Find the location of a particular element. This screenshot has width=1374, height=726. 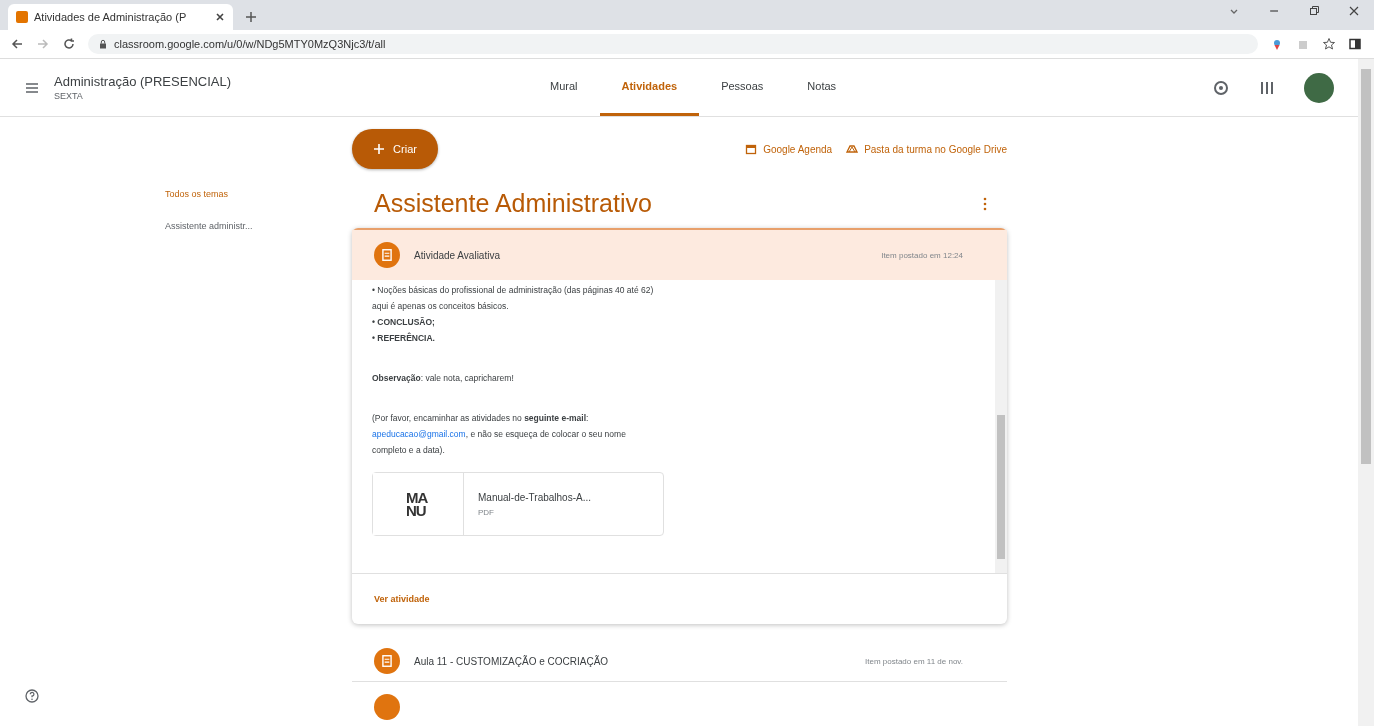

assignment-header: Atividade Avaliativa Item postado em 12:24 is located at coordinates (679, 255).